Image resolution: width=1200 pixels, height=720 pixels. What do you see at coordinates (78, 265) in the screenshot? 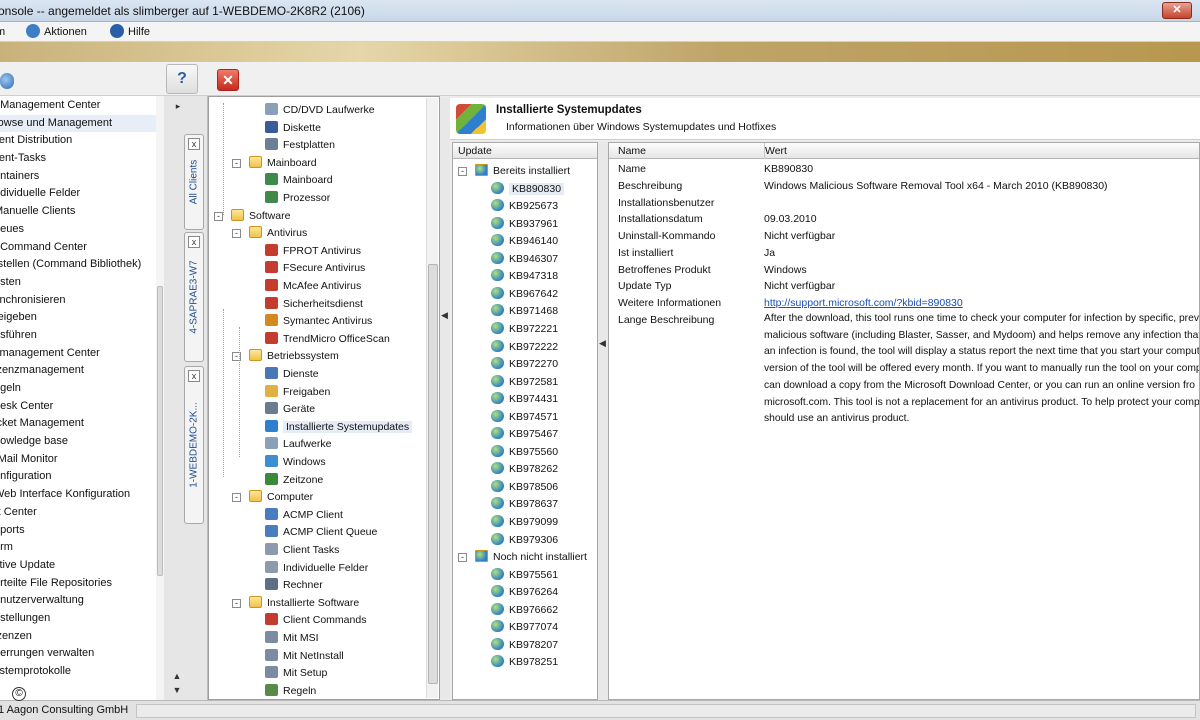
I see `nav-item: rstellen (Command Bibliothek)` at bounding box center [78, 265].